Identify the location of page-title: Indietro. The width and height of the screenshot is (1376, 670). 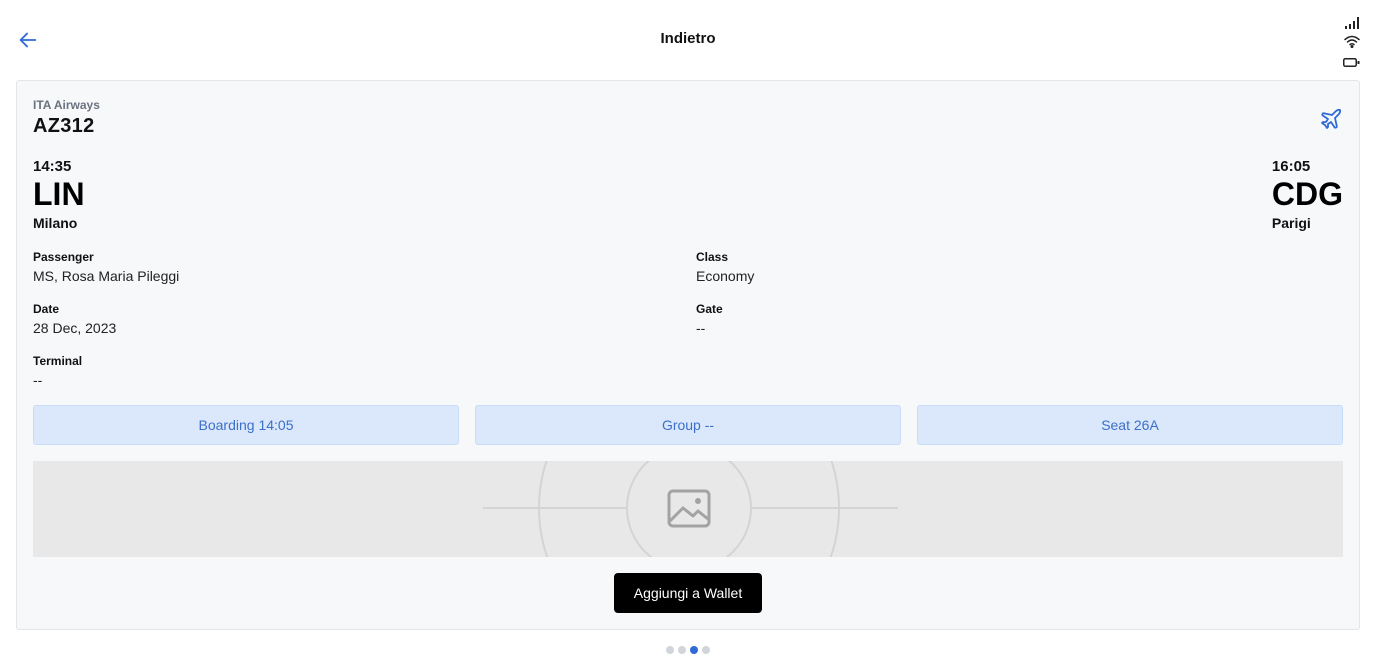
(688, 38).